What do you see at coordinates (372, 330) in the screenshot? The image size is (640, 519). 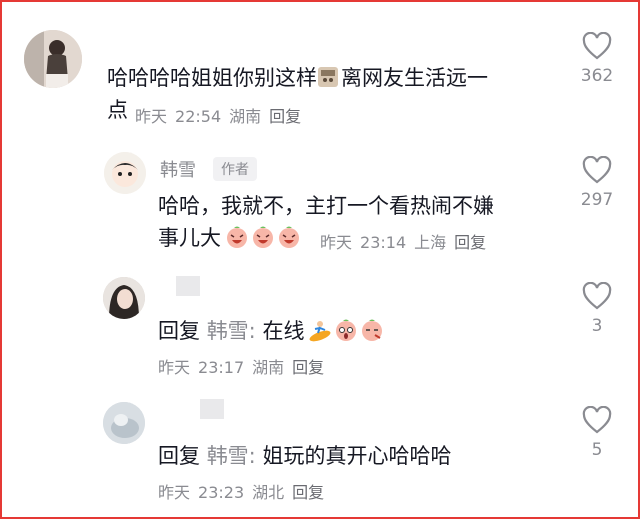 I see `peach-pout-emoji` at bounding box center [372, 330].